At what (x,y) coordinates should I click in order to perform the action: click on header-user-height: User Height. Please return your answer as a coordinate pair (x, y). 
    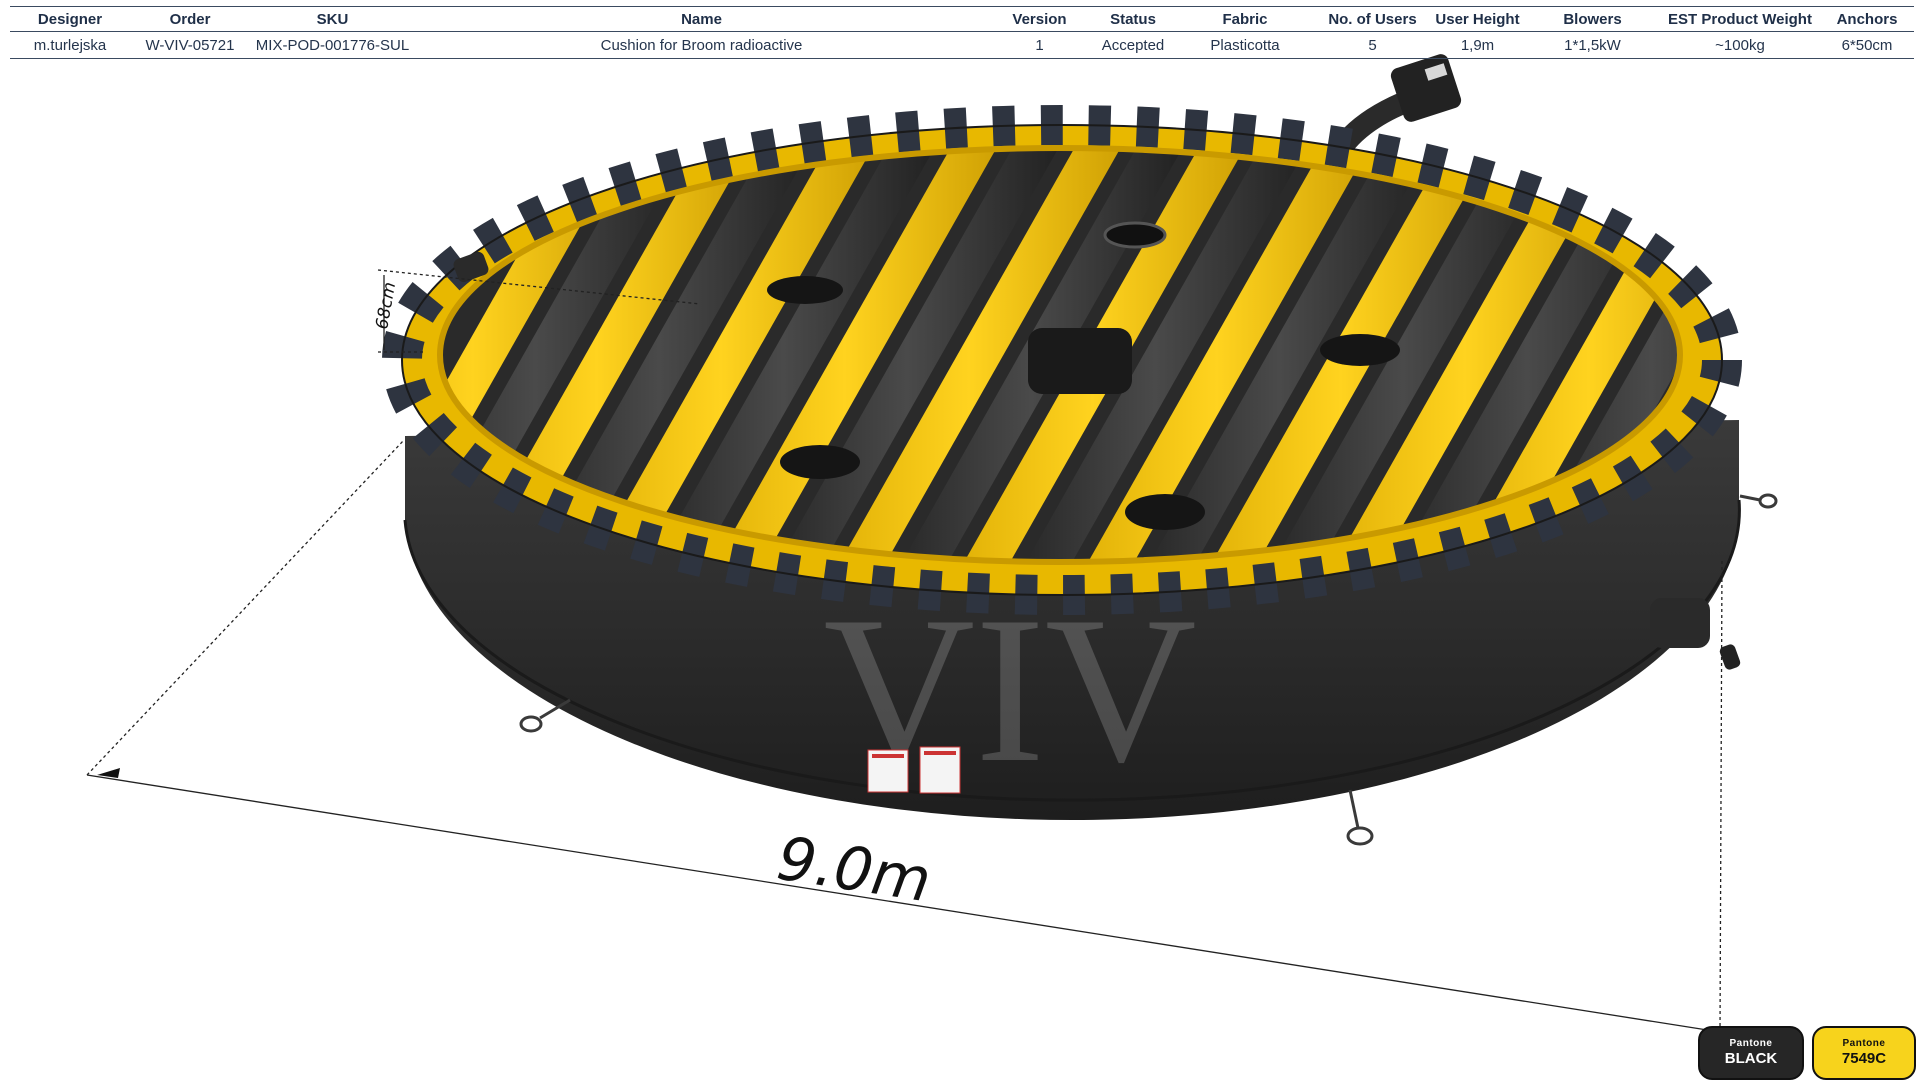
    Looking at the image, I should click on (1477, 19).